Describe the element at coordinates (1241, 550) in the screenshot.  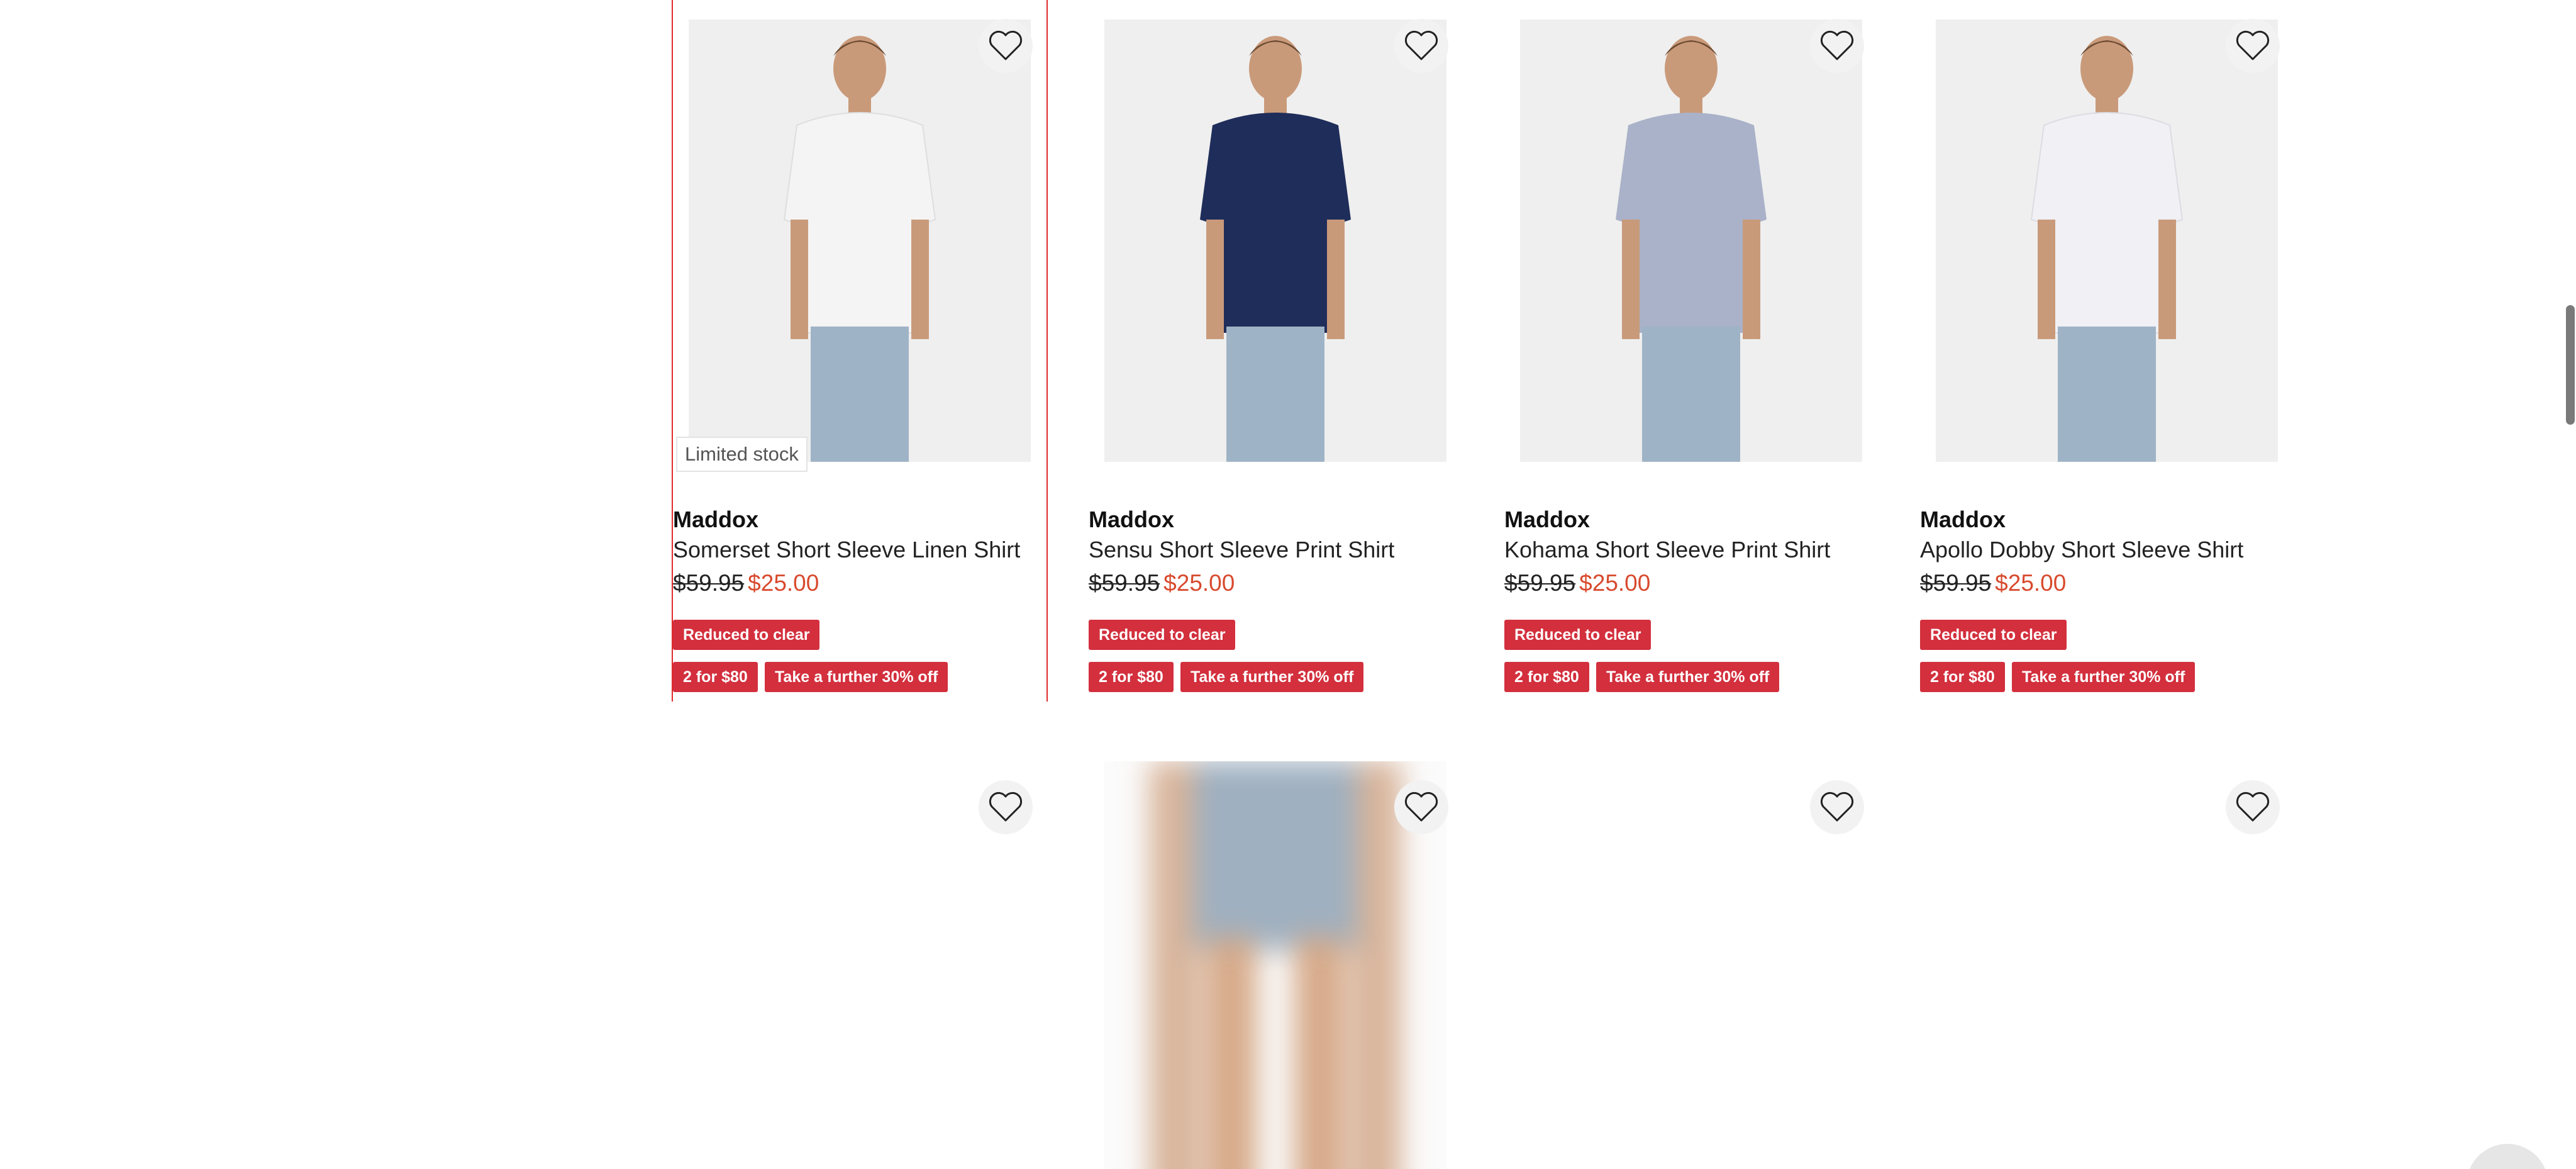
I see `product-title: Sensu Short Sleeve Print Shirt` at that location.